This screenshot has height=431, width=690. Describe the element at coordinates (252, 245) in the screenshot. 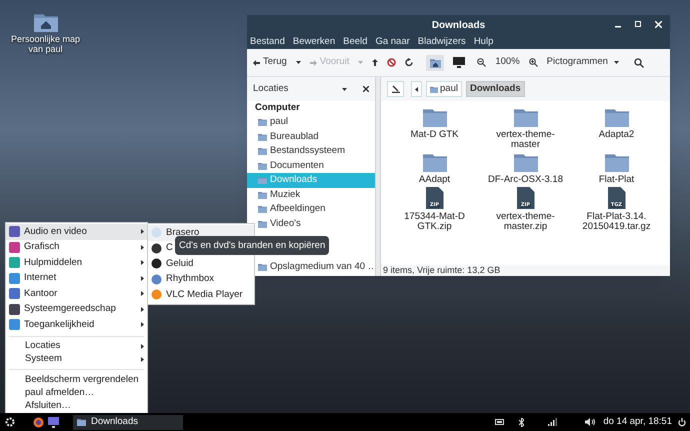

I see `tooltip: Cd's en dvd's branden en kopiëren` at that location.